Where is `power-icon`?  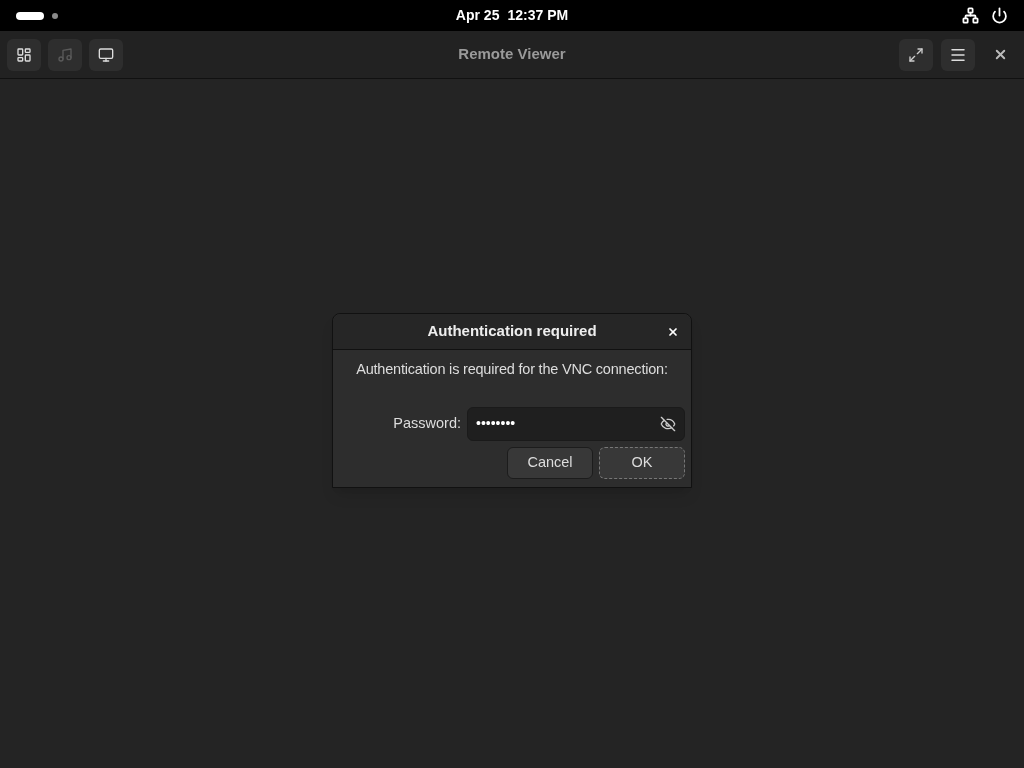 power-icon is located at coordinates (999, 15).